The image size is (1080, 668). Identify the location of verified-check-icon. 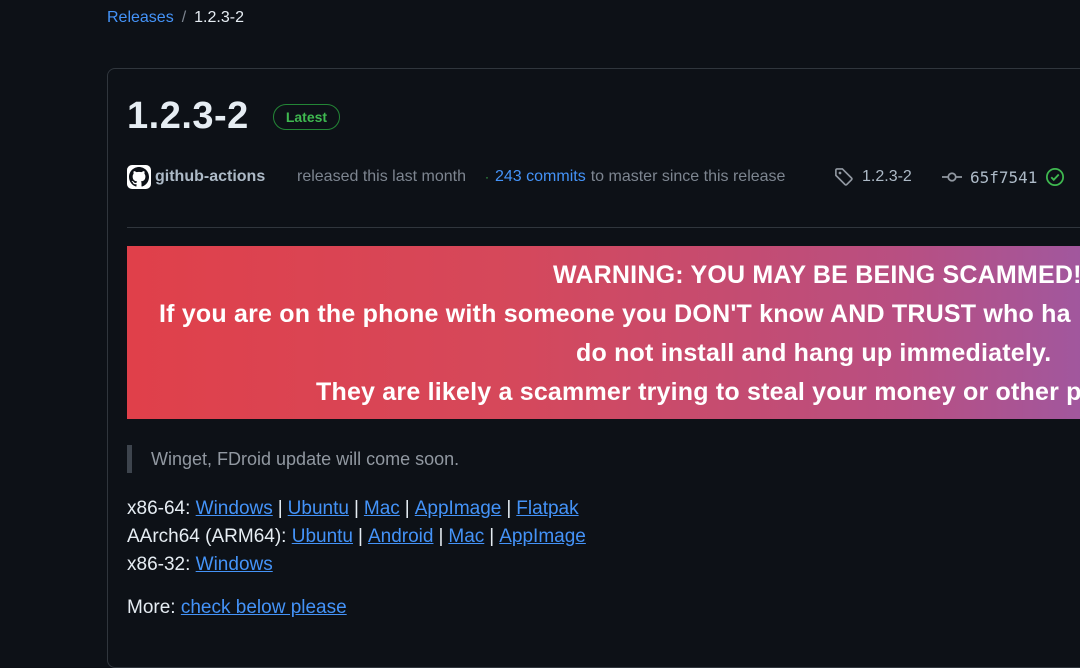
(1055, 177).